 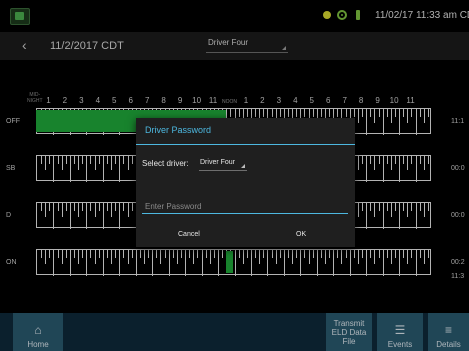 I want to click on dialog-driver-select: Driver Four, so click(x=223, y=164).